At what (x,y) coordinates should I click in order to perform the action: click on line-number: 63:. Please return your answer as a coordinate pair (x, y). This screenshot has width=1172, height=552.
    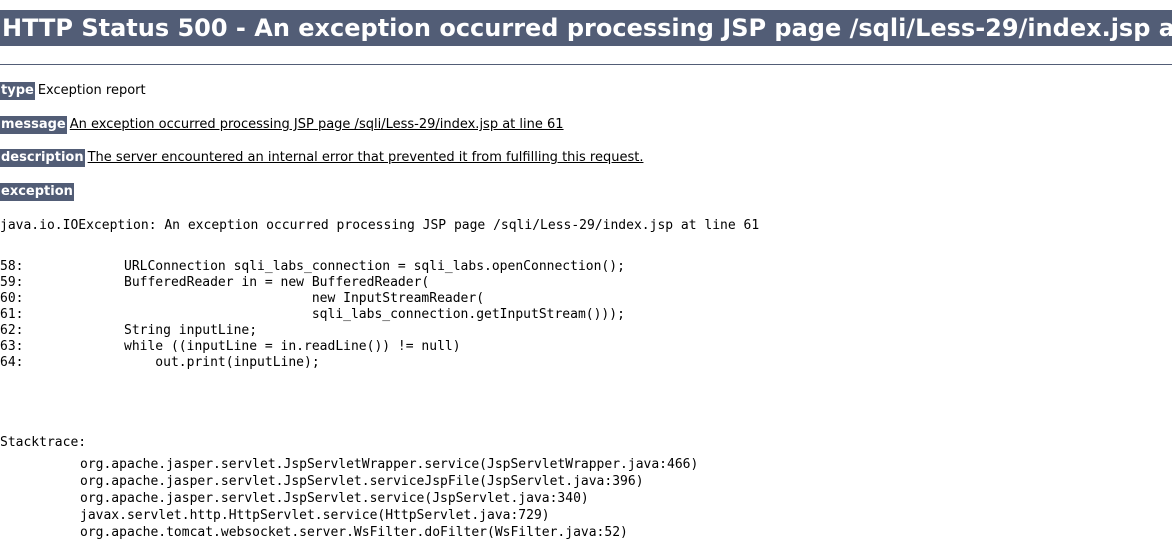
    Looking at the image, I should click on (12, 346).